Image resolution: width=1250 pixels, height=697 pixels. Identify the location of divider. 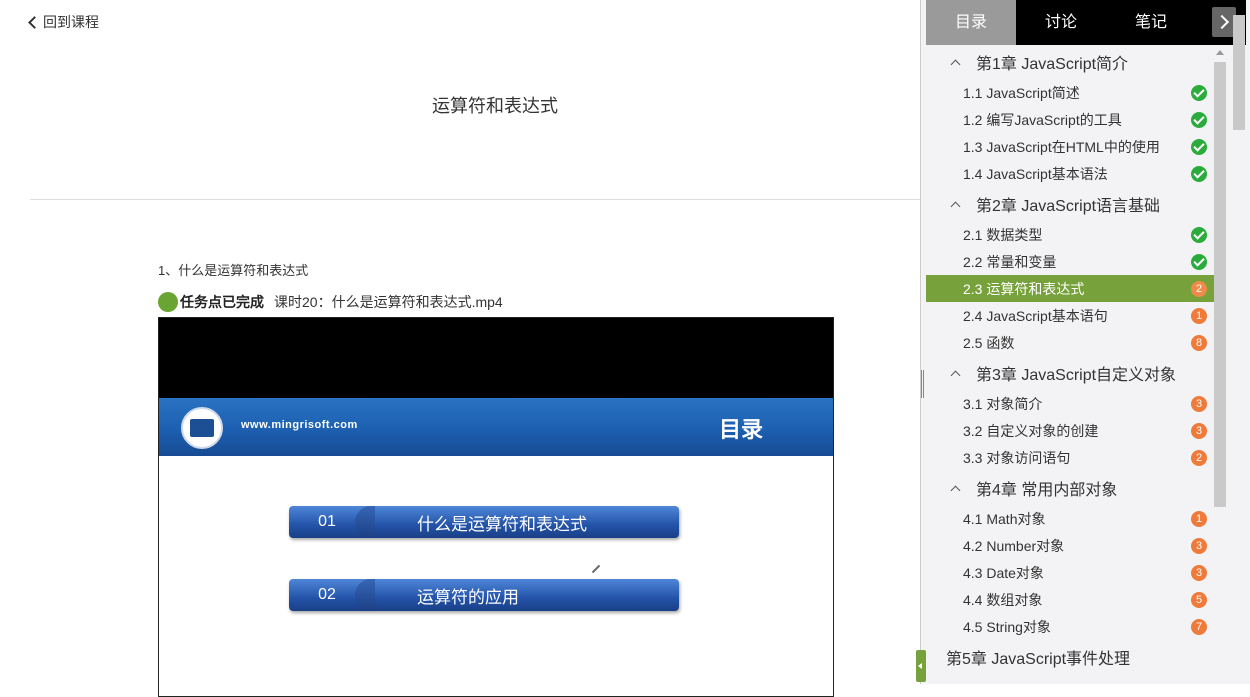
(475, 199).